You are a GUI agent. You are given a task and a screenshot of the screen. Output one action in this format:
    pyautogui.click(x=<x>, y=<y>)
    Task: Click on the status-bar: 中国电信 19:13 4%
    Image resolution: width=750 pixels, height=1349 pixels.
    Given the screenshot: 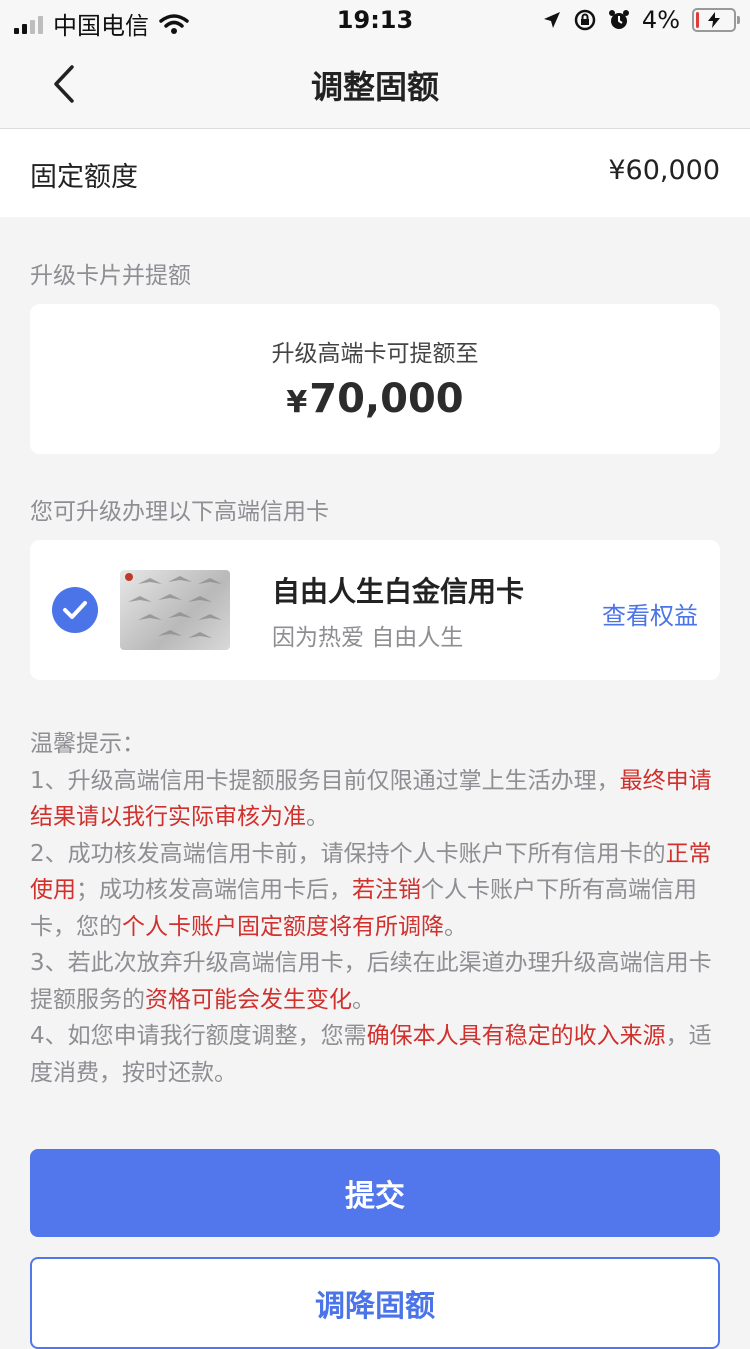 What is the action you would take?
    pyautogui.click(x=375, y=21)
    